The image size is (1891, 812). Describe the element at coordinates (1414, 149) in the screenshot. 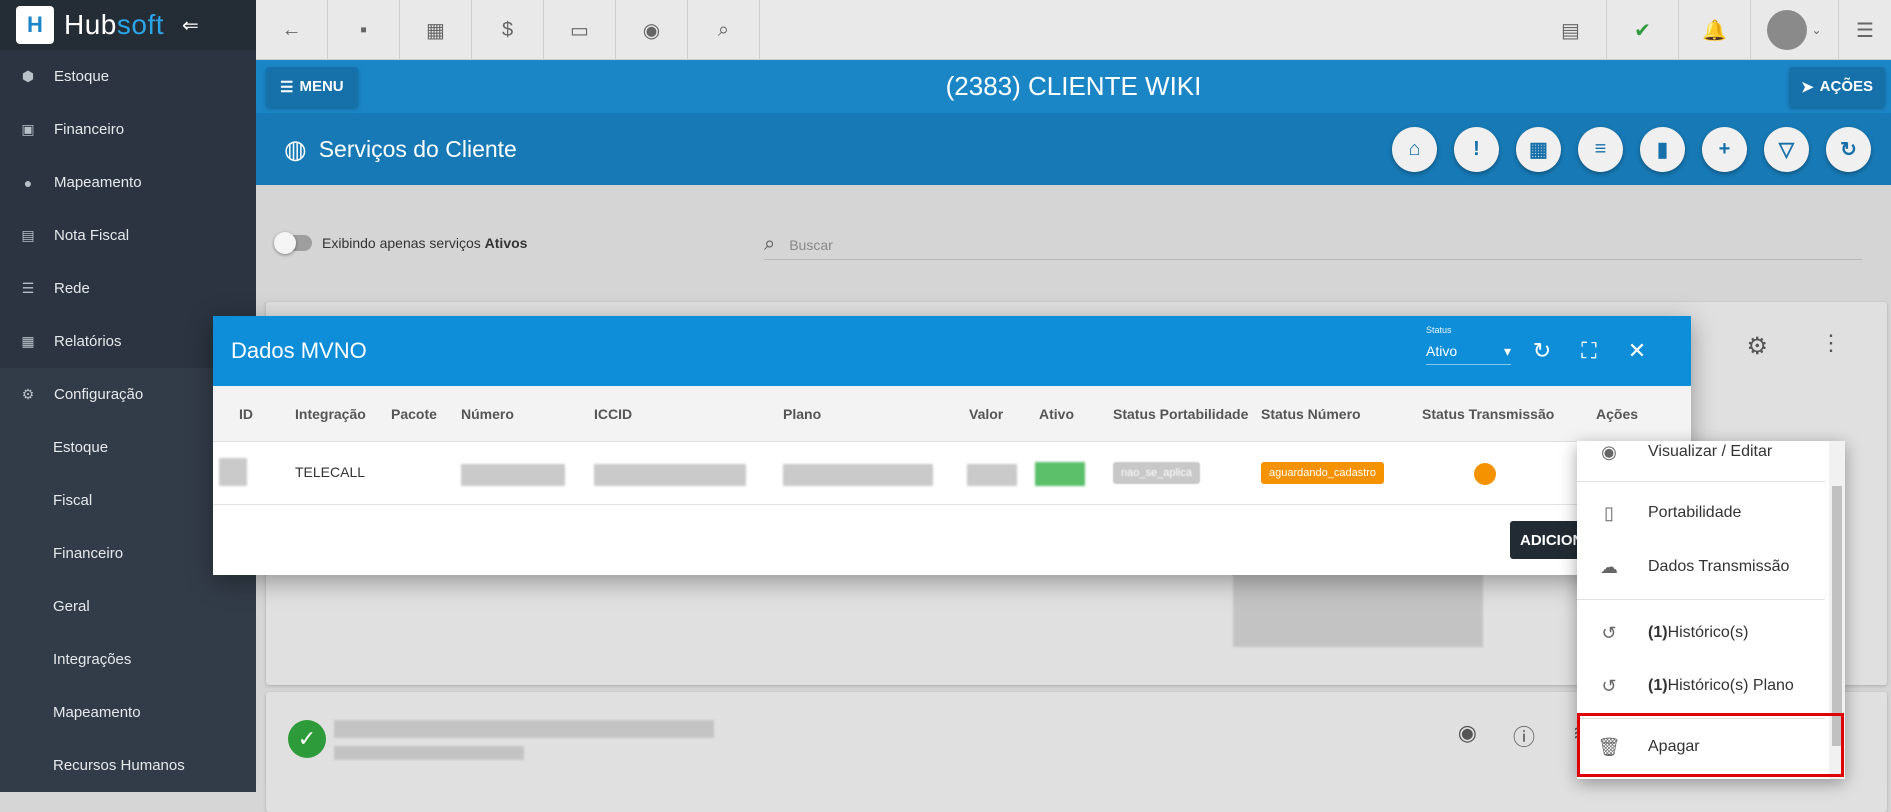

I see `gift-icon: ⌂` at that location.